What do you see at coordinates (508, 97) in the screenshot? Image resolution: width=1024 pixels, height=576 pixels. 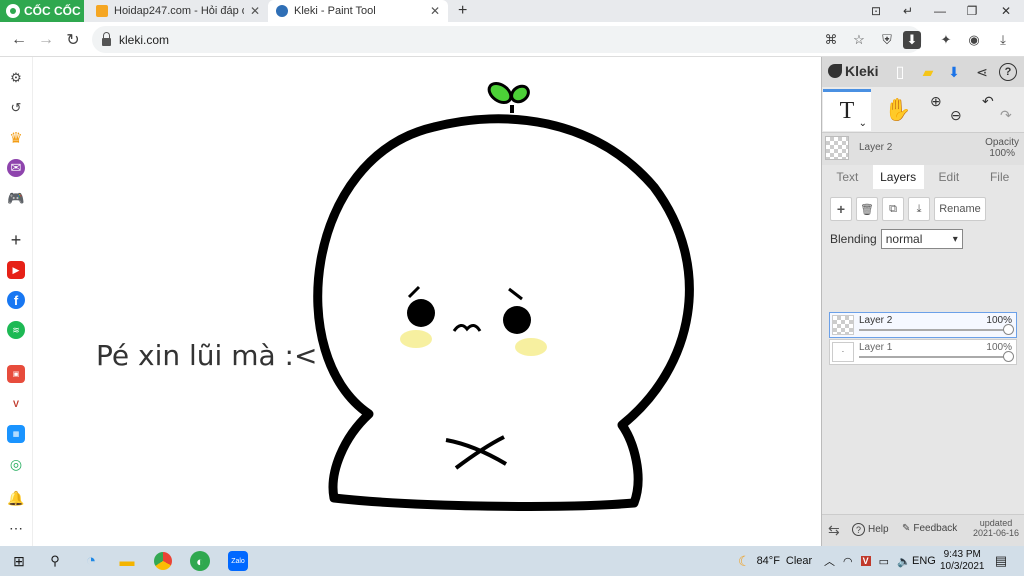 I see `sprout-icon` at bounding box center [508, 97].